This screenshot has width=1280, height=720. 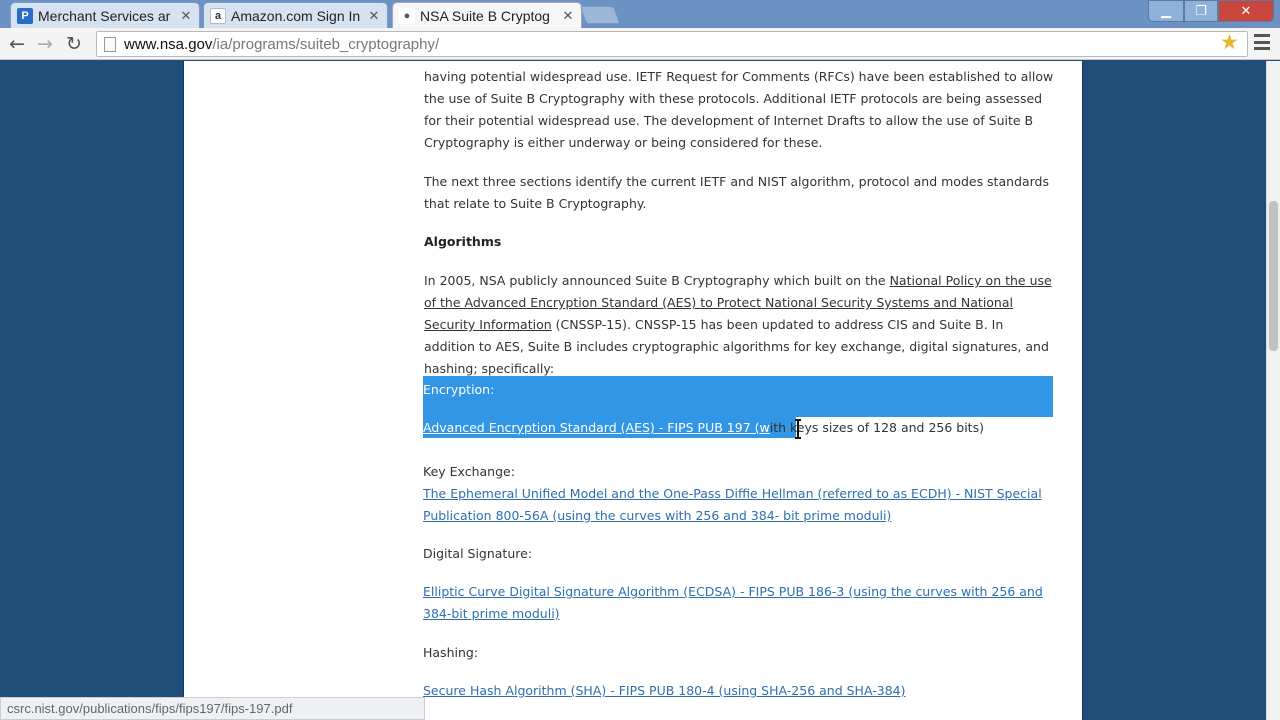 What do you see at coordinates (110, 44) in the screenshot?
I see `page-icon` at bounding box center [110, 44].